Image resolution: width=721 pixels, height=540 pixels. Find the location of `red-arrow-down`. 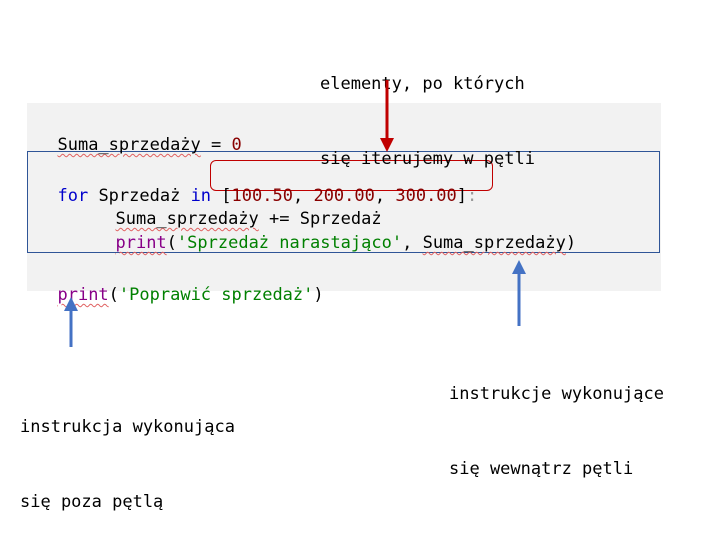

red-arrow-down is located at coordinates (387, 116).